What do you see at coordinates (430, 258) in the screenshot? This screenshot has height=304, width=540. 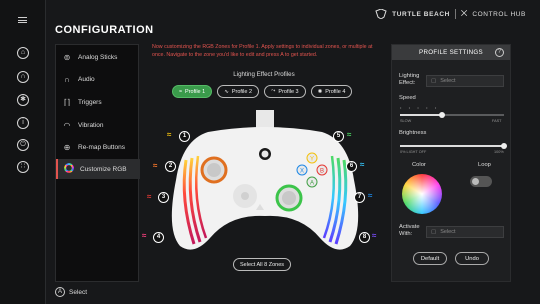 I see `default-button: Default` at bounding box center [430, 258].